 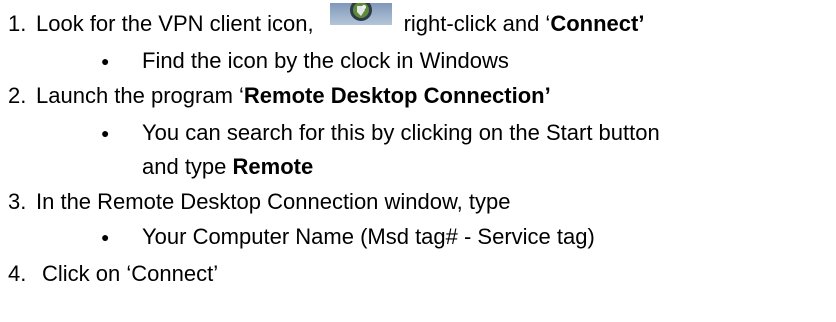 I want to click on bullet-text: Find the icon by the clock in Windows, so click(x=325, y=60).